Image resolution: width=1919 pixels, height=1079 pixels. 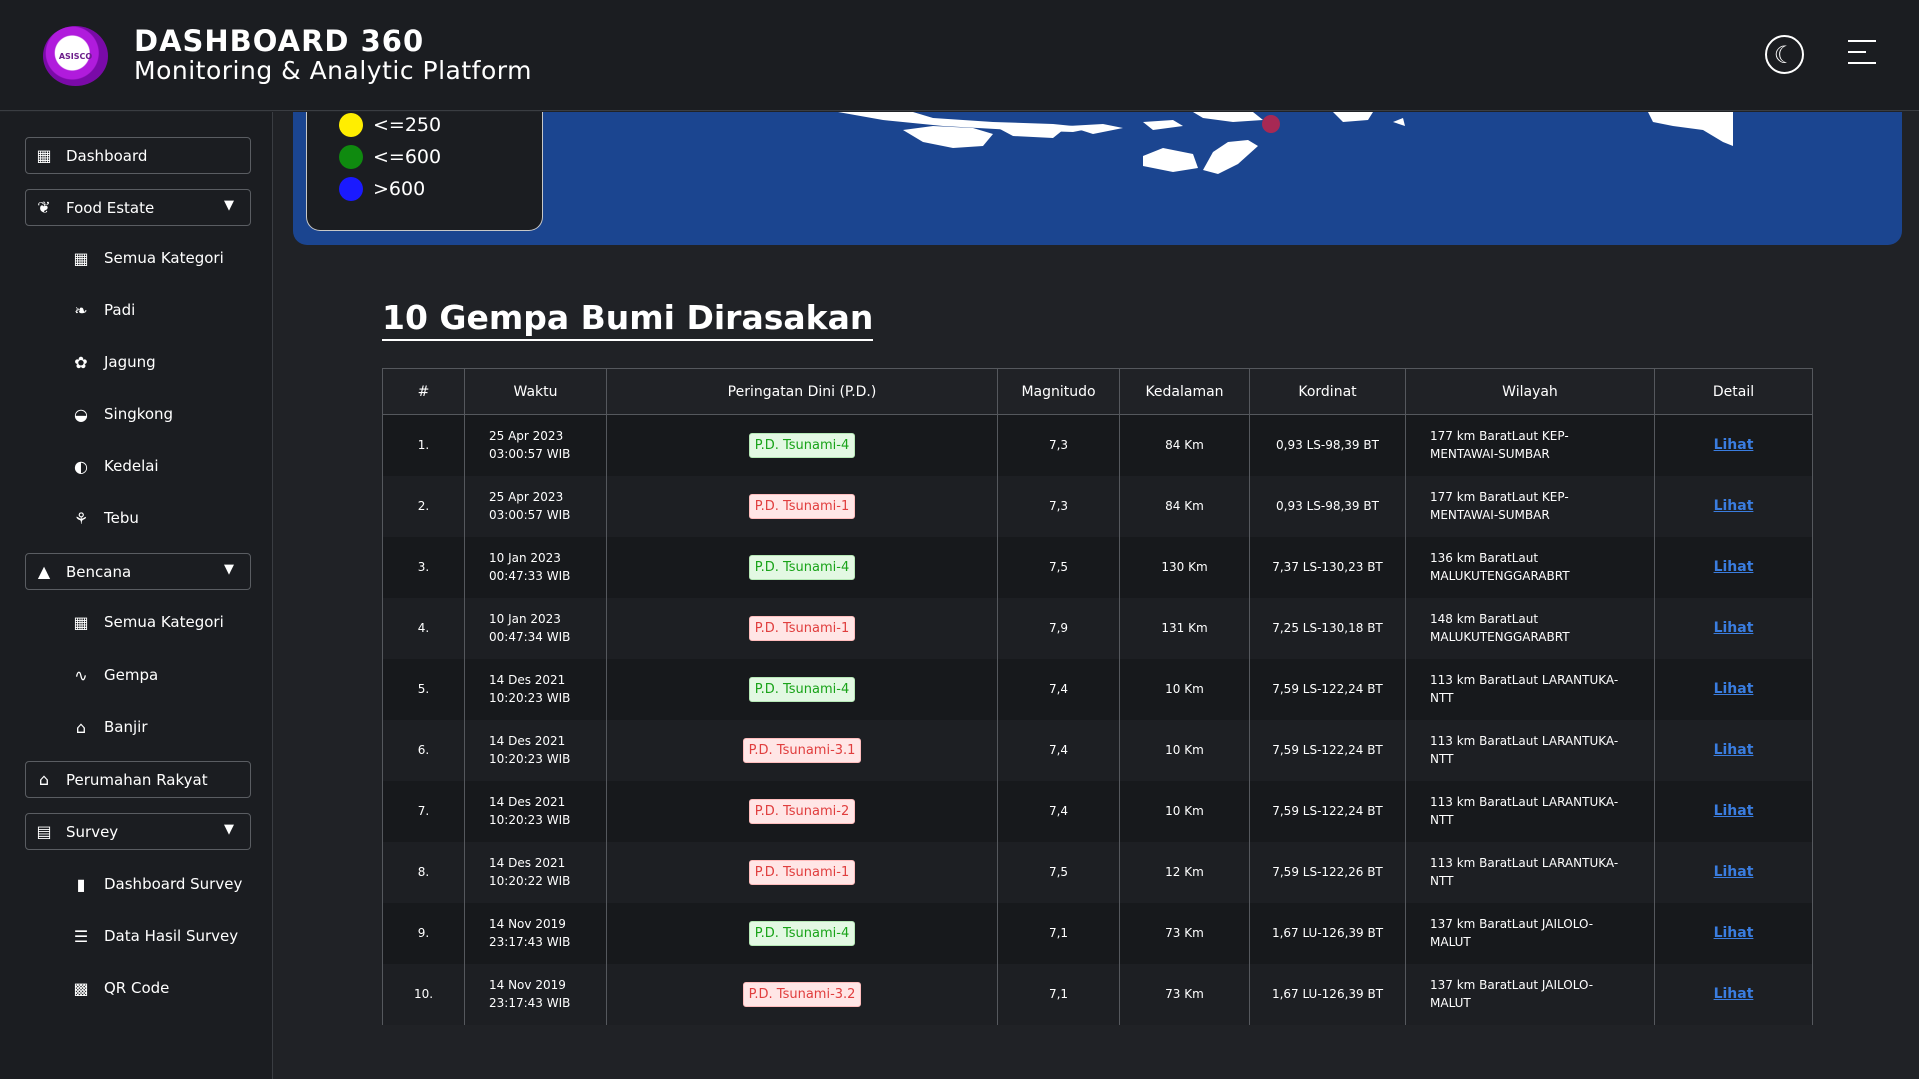 I want to click on cell-magnitude: 7,5, so click(x=1058, y=872).